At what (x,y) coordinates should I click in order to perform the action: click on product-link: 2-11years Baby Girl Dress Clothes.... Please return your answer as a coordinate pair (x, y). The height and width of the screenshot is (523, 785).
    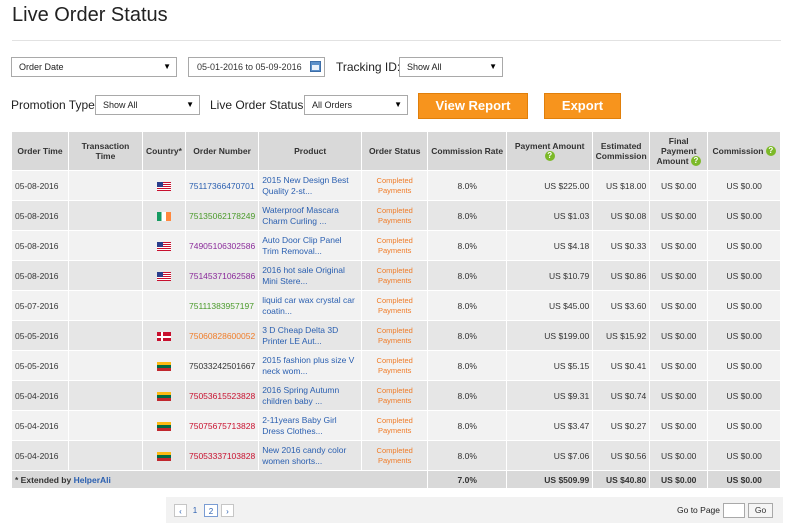
    Looking at the image, I should click on (310, 425).